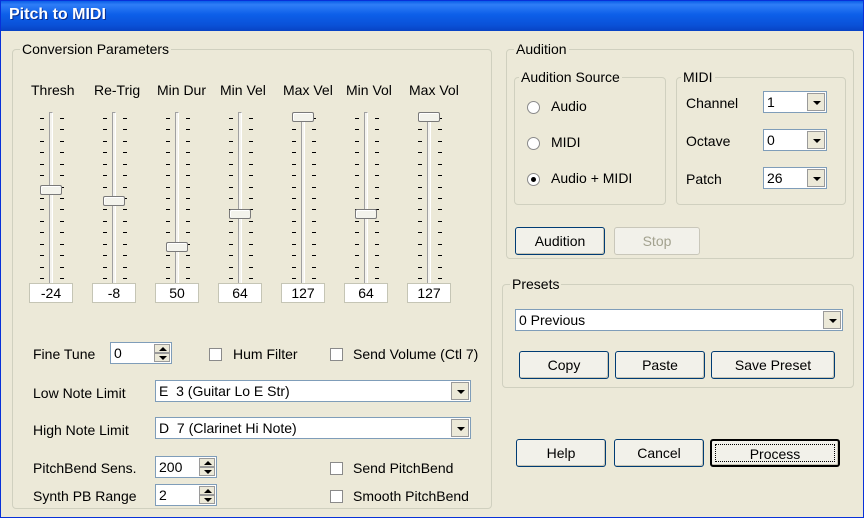 This screenshot has height=518, width=864. I want to click on help-button: Help, so click(561, 453).